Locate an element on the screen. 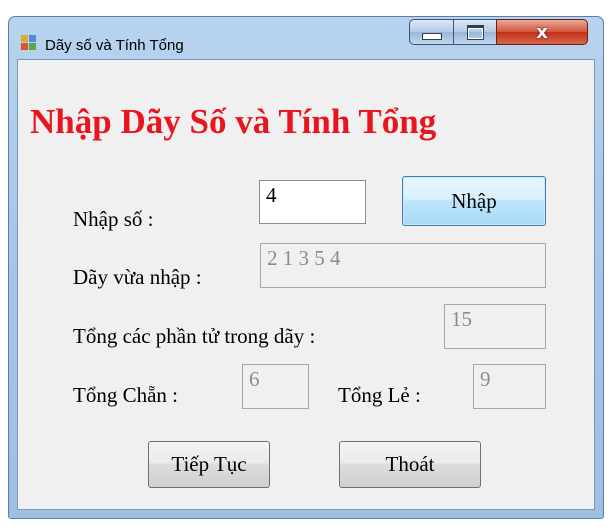  even-label: Tổng Chẵn : is located at coordinates (125, 395).